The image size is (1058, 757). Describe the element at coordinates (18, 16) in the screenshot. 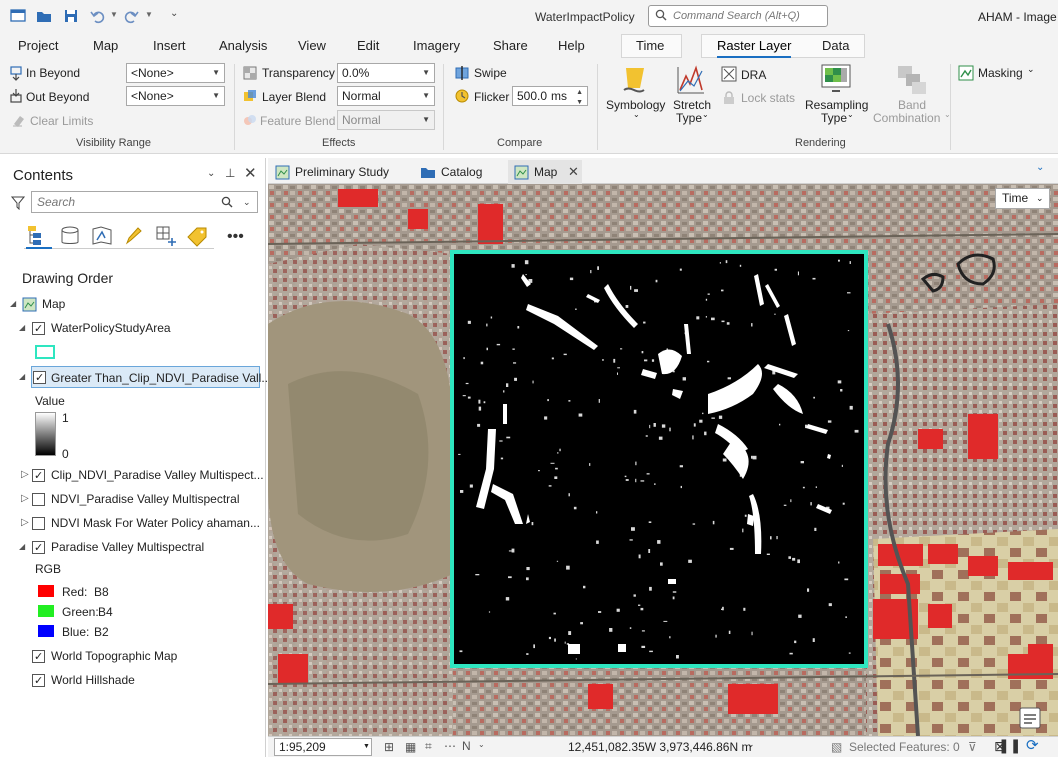

I see `new-project-icon` at that location.